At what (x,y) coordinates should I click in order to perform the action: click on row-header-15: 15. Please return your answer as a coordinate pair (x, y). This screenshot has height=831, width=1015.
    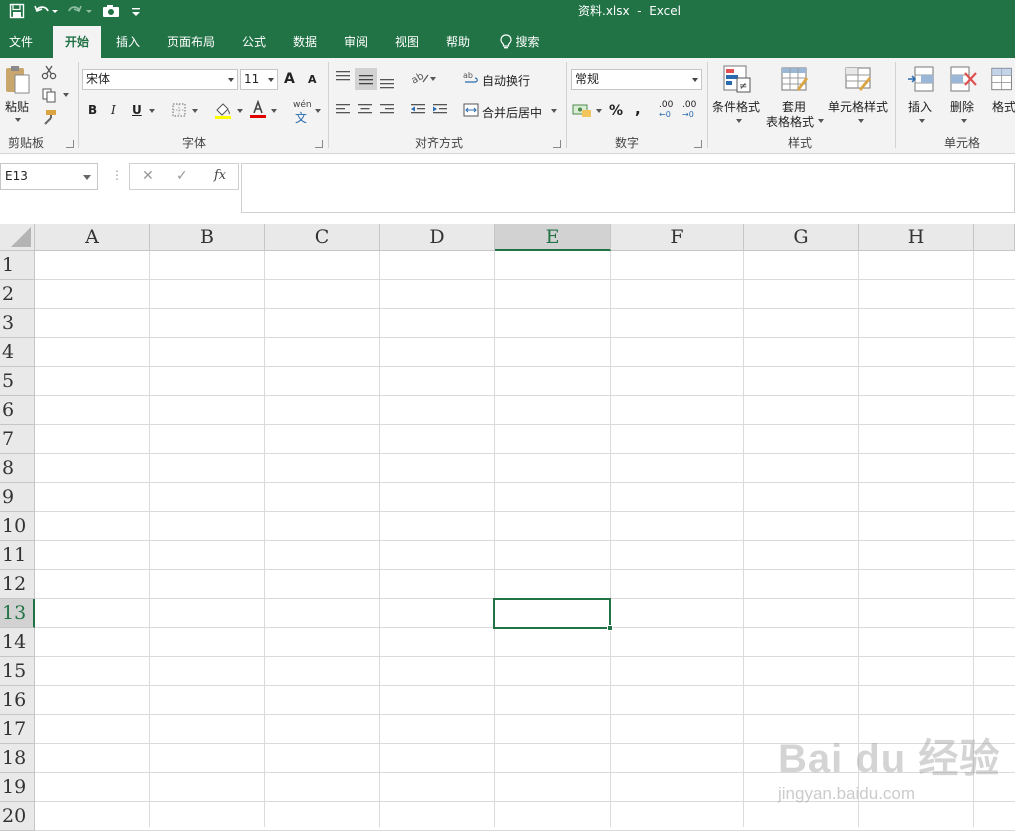
    Looking at the image, I should click on (17, 671).